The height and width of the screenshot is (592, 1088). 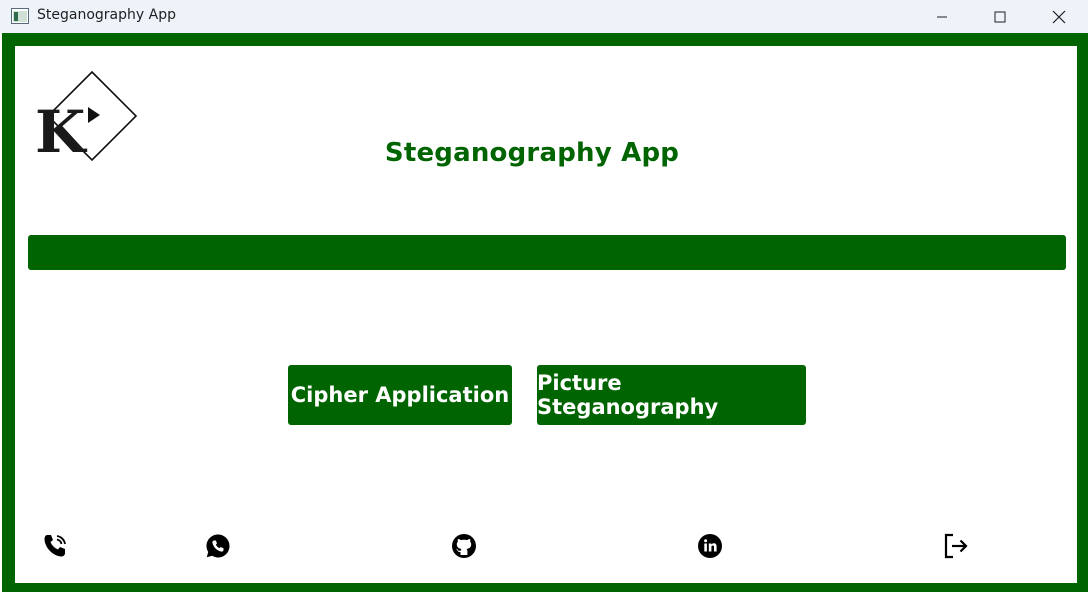 I want to click on phone-icon, so click(x=55, y=546).